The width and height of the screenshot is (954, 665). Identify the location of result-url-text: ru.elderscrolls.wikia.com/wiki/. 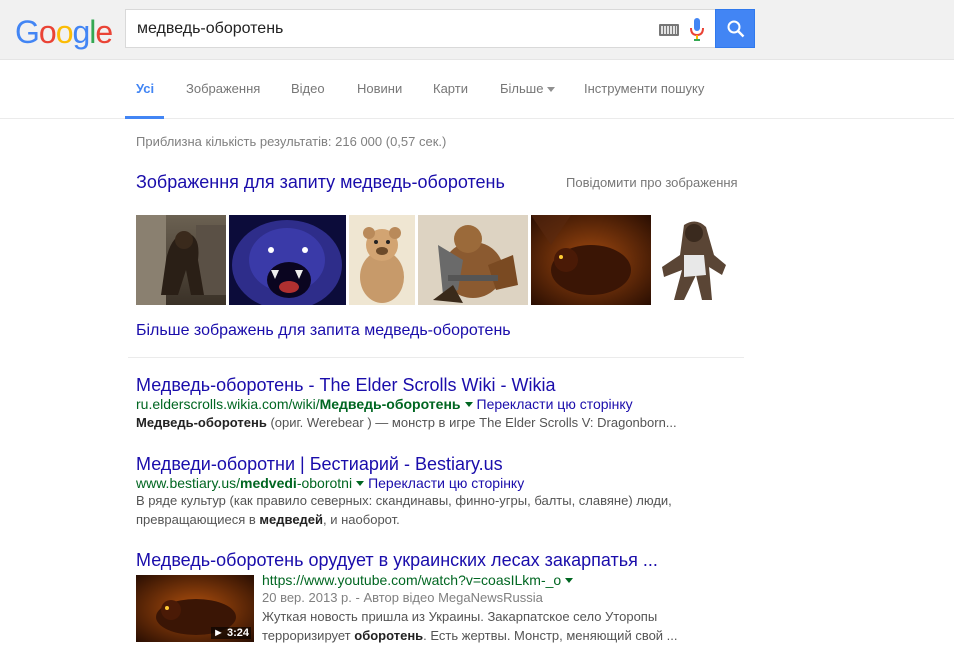
(228, 404).